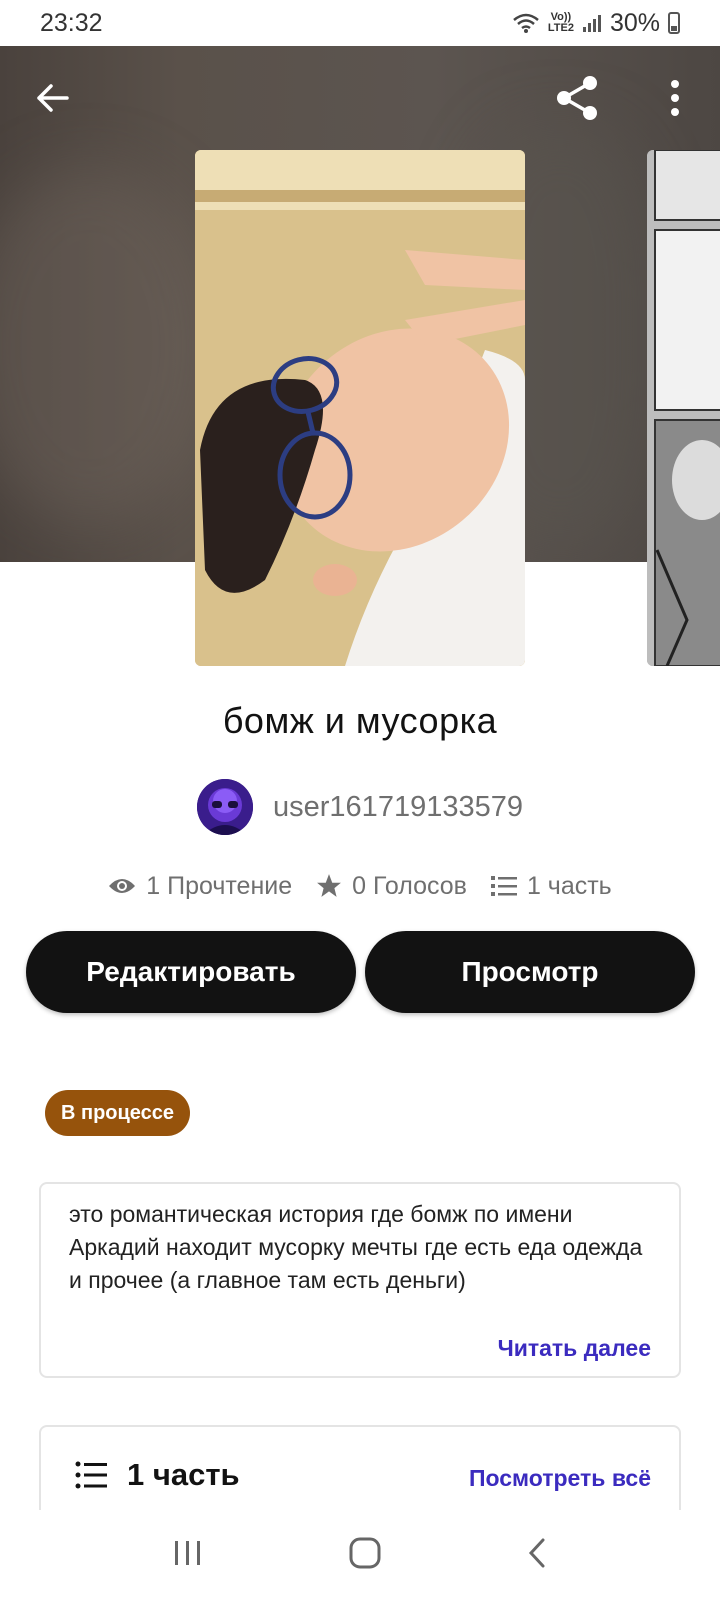  What do you see at coordinates (118, 1113) in the screenshot?
I see `status-badge: В процессе` at bounding box center [118, 1113].